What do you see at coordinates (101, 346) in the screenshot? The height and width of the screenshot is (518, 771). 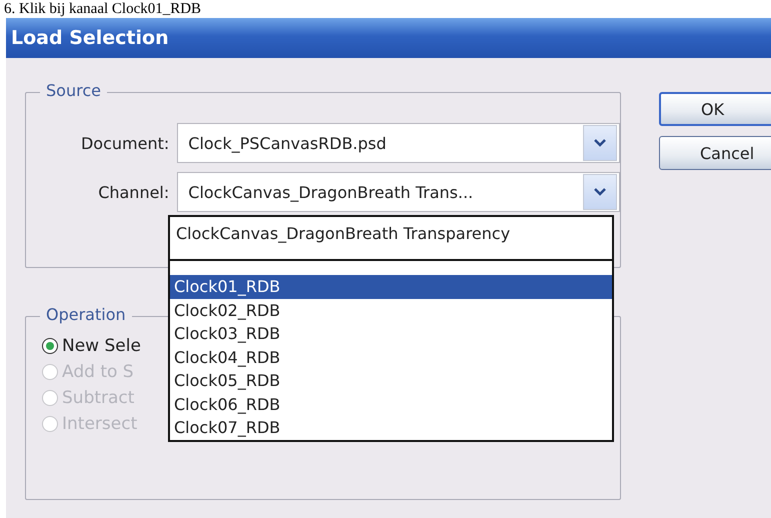 I see `radio-label: New Sele` at bounding box center [101, 346].